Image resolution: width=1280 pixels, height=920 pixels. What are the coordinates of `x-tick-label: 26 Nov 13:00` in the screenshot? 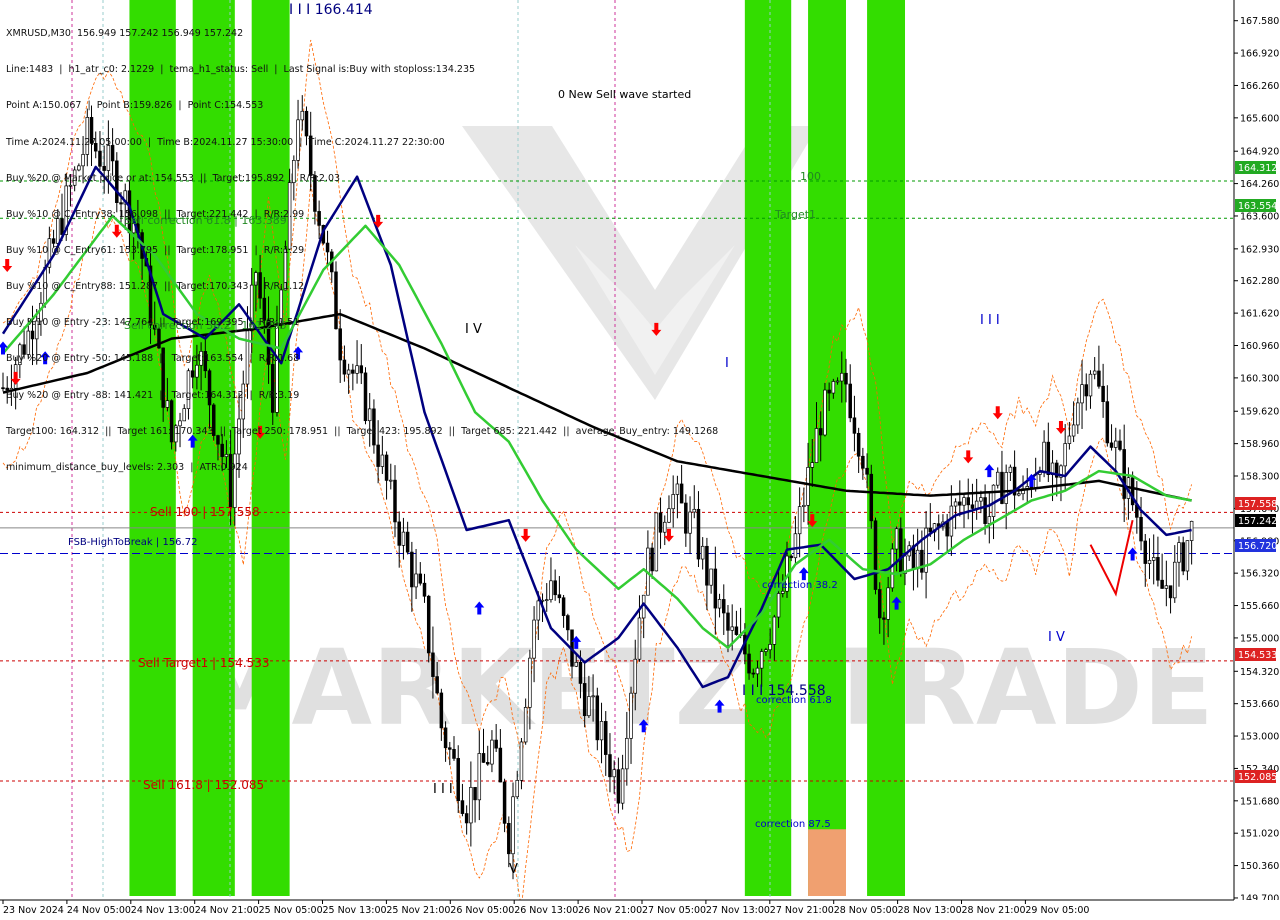 It's located at (546, 910).